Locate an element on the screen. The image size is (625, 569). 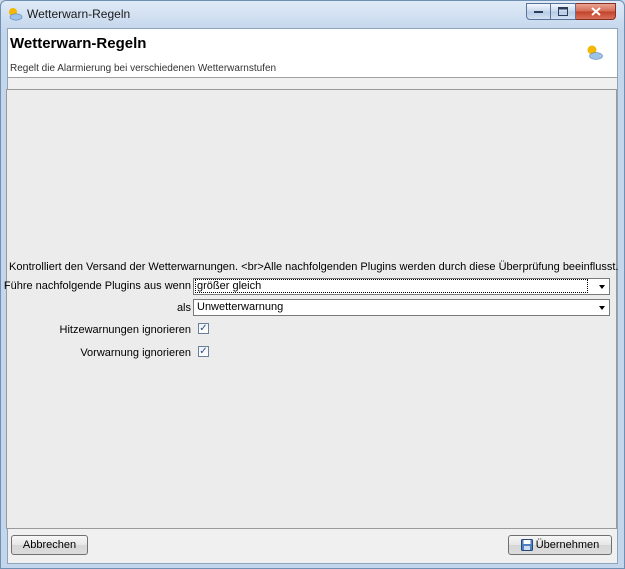
apply-button: Übernehmen is located at coordinates (560, 545).